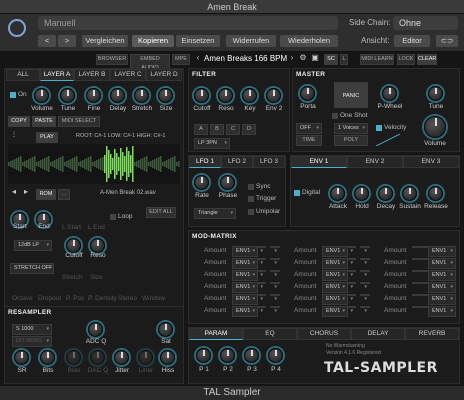 The width and height of the screenshot is (464, 400). What do you see at coordinates (412, 41) in the screenshot?
I see `view-select: Editor` at bounding box center [412, 41].